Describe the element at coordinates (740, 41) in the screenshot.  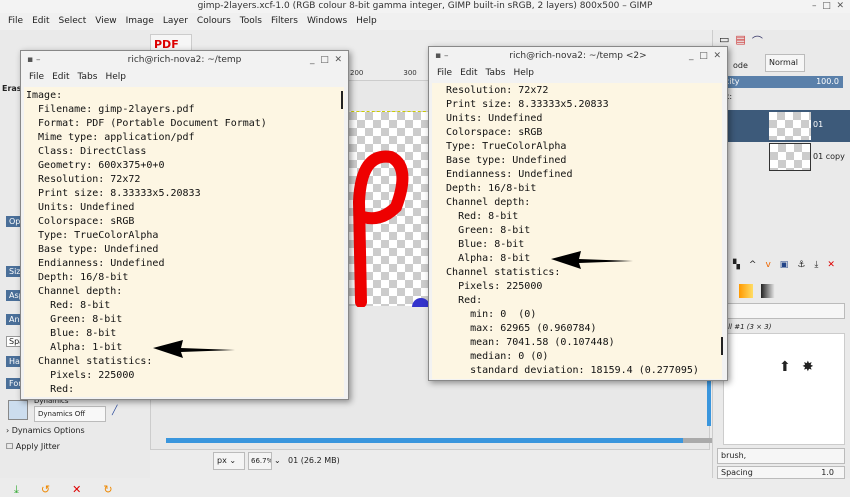
I see `channels-tab-icon: ▤` at that location.